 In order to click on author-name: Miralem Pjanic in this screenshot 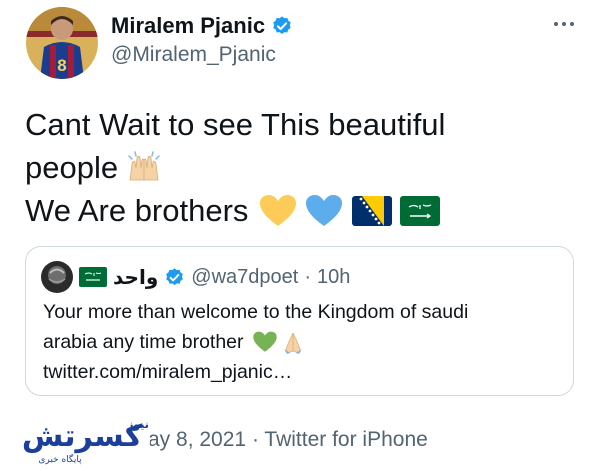, I will do `click(188, 26)`.